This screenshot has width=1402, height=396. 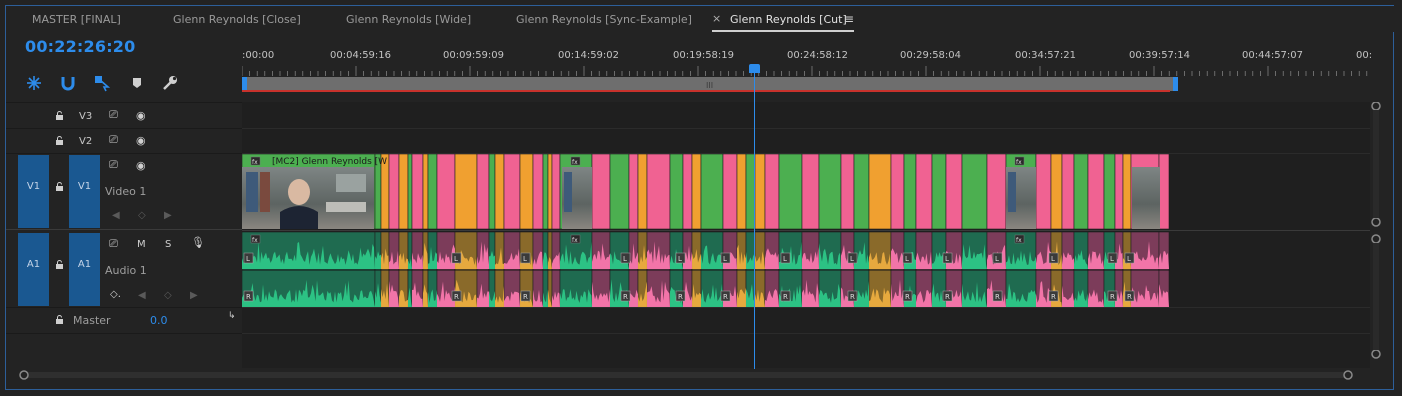 What do you see at coordinates (232, 316) in the screenshot?
I see `master-output-icon: ↳` at bounding box center [232, 316].